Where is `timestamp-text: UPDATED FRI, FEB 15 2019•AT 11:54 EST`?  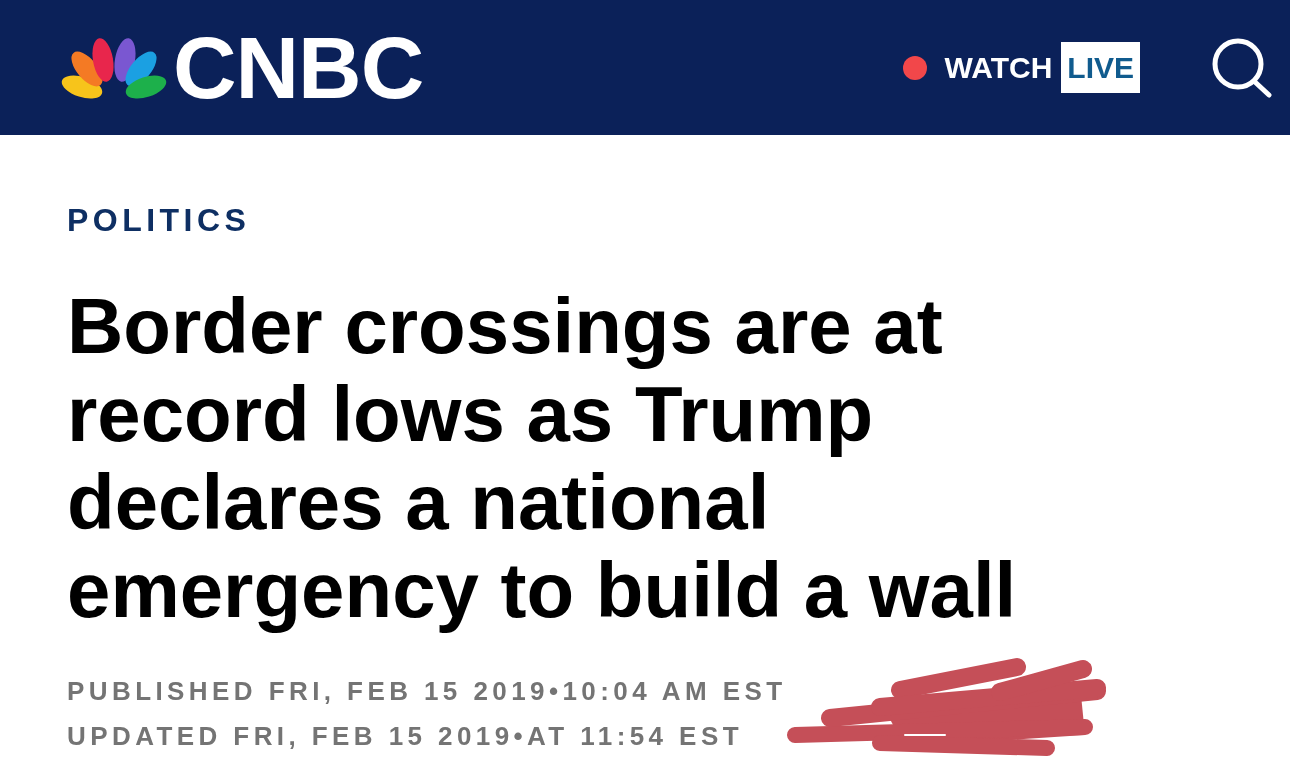 timestamp-text: UPDATED FRI, FEB 15 2019•AT 11:54 EST is located at coordinates (405, 736).